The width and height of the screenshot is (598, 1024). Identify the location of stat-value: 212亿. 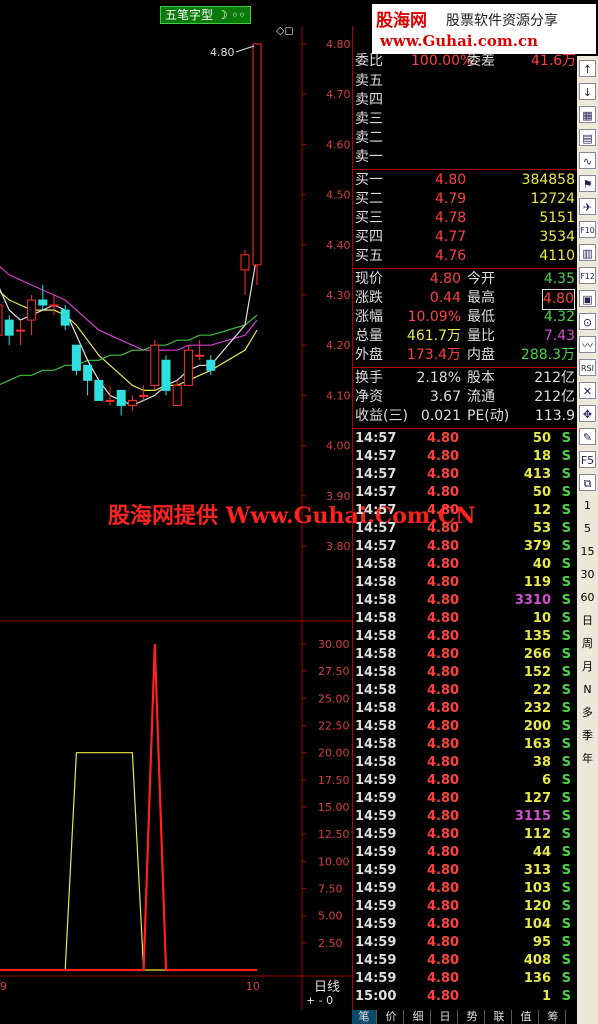
(554, 378).